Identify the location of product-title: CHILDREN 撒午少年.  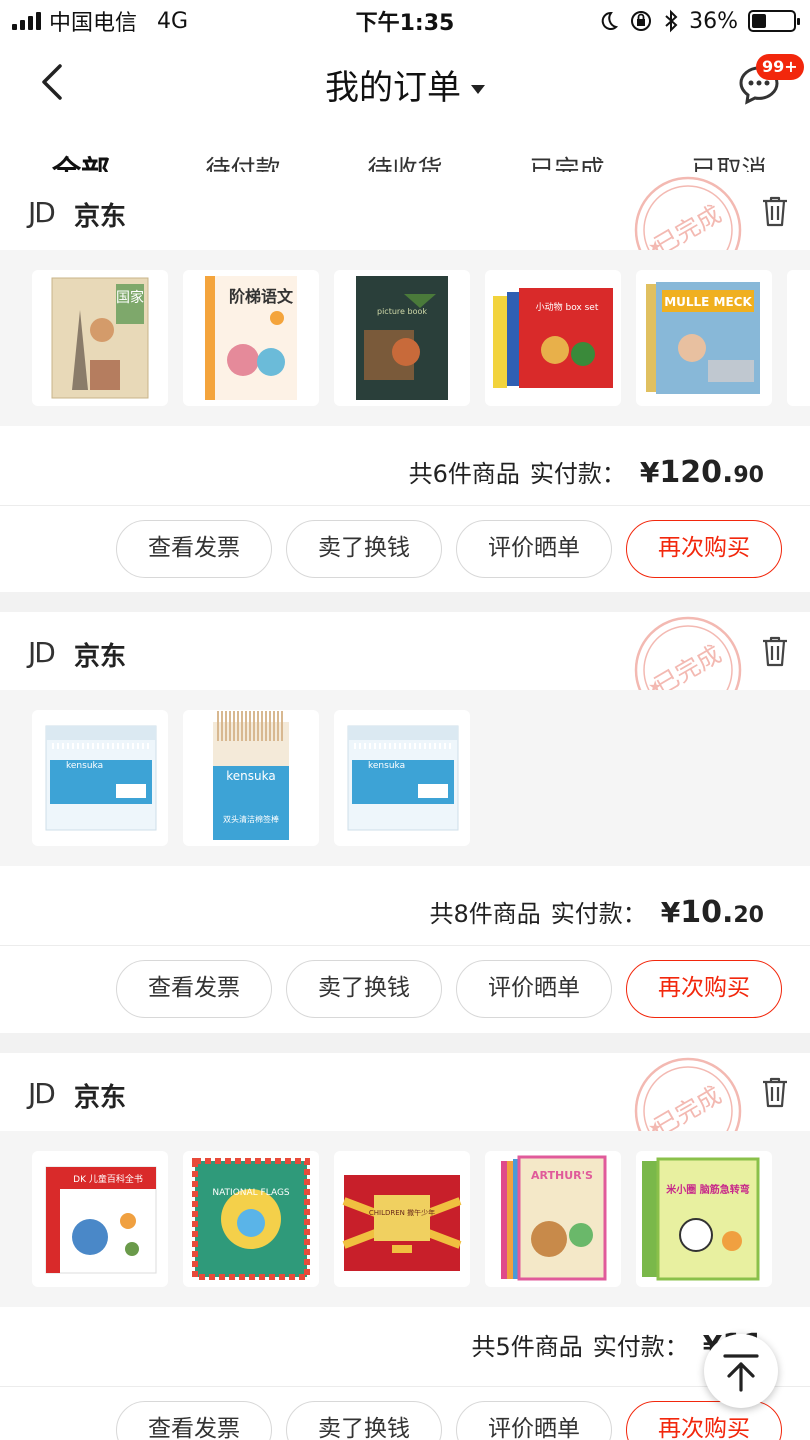
(402, 1212).